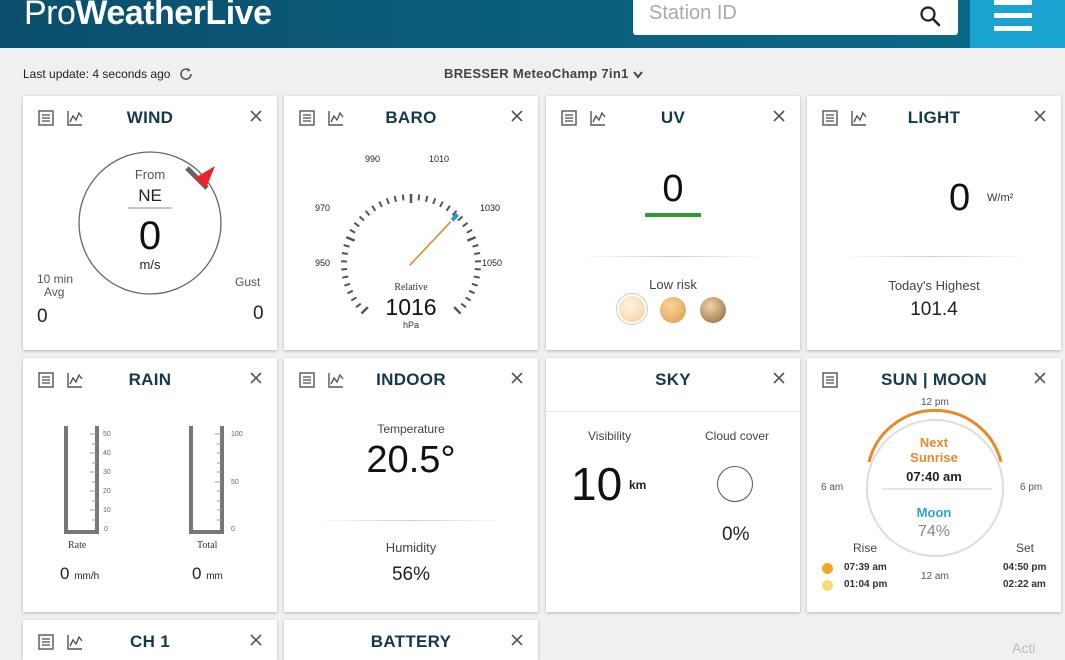 This screenshot has height=660, width=1065. Describe the element at coordinates (107, 510) in the screenshot. I see `rain-rate-scale-10: 10` at that location.